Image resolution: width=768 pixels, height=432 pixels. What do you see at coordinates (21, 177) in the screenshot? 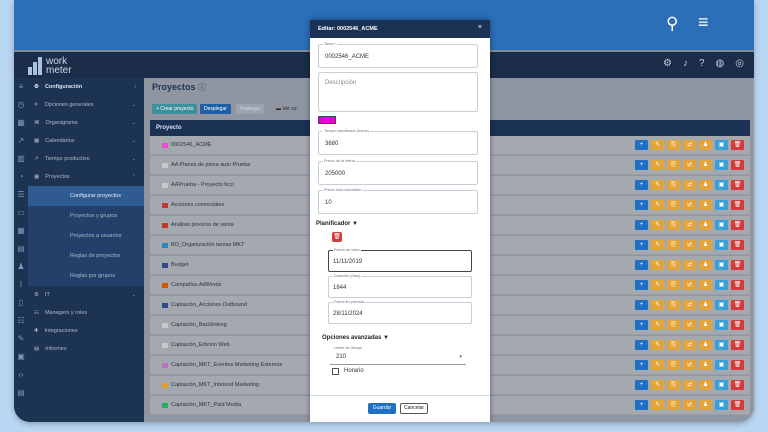
I see `clock-icon: ◔` at bounding box center [21, 177].